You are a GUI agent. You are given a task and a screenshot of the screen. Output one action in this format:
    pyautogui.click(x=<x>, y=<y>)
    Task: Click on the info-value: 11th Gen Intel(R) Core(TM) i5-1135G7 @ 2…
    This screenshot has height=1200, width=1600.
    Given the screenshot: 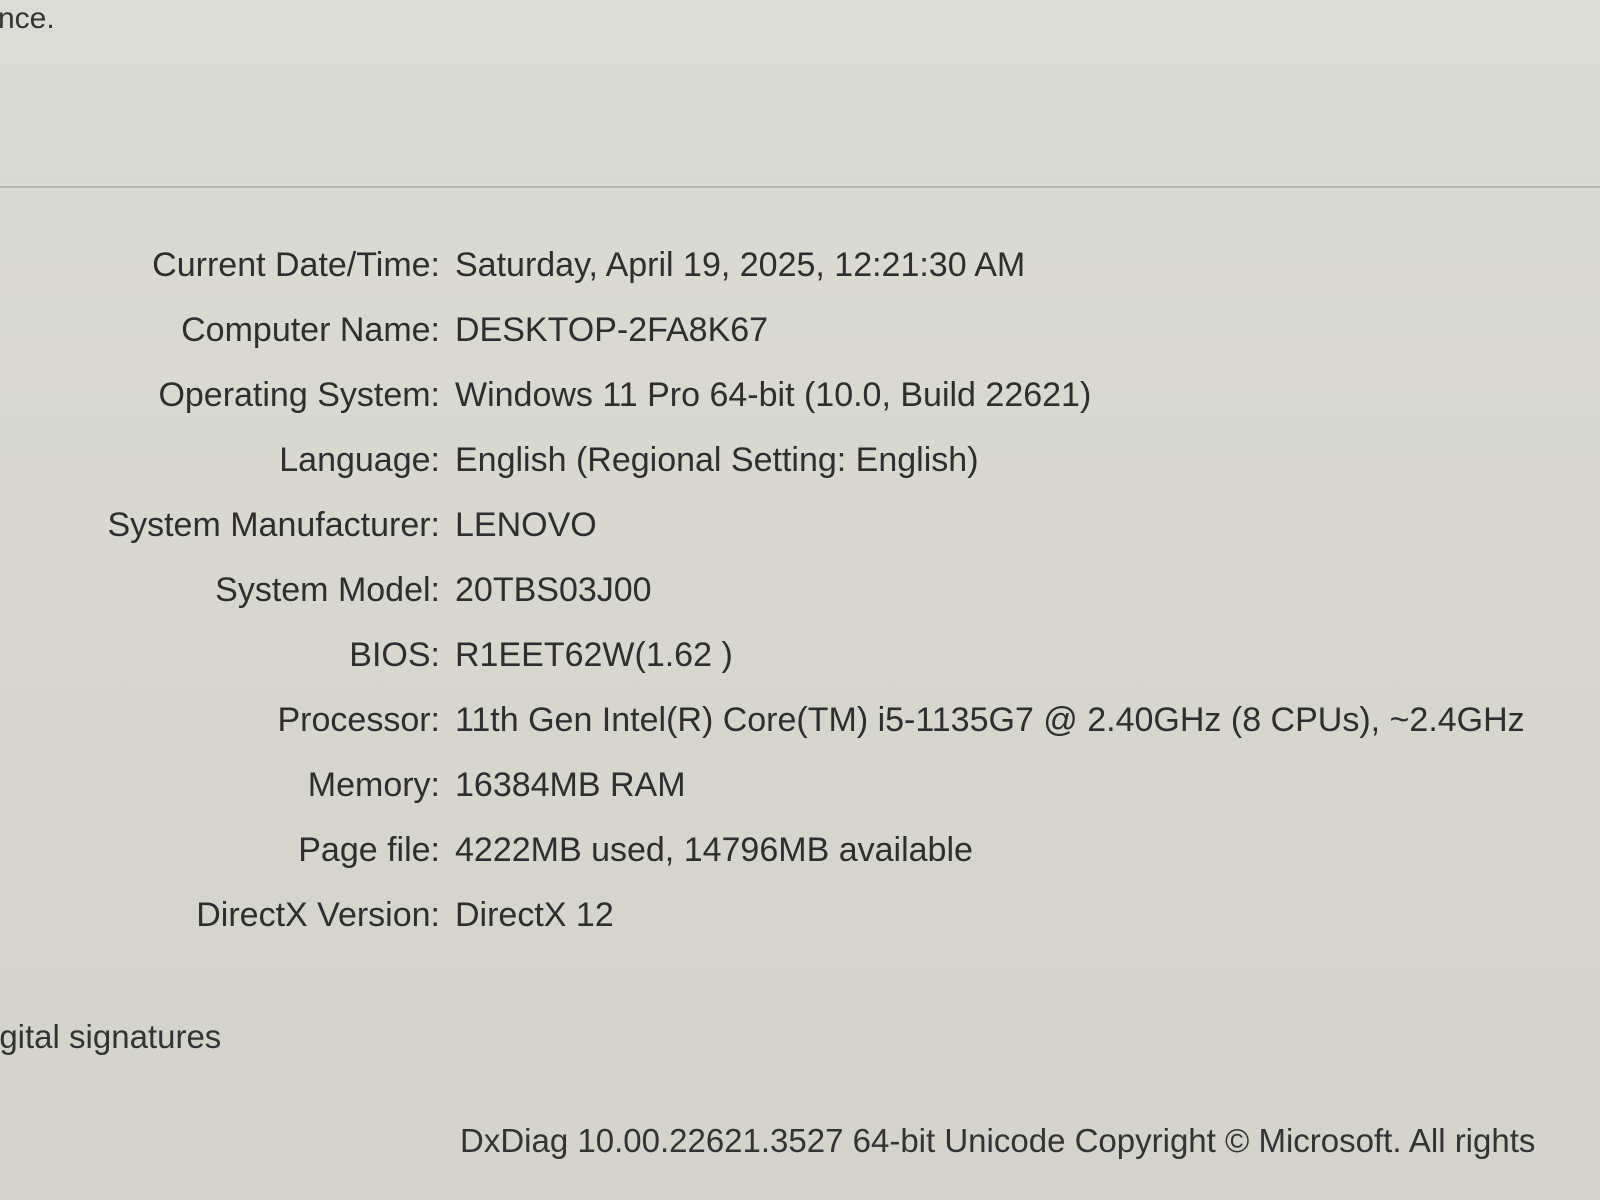 What is the action you would take?
    pyautogui.click(x=990, y=720)
    